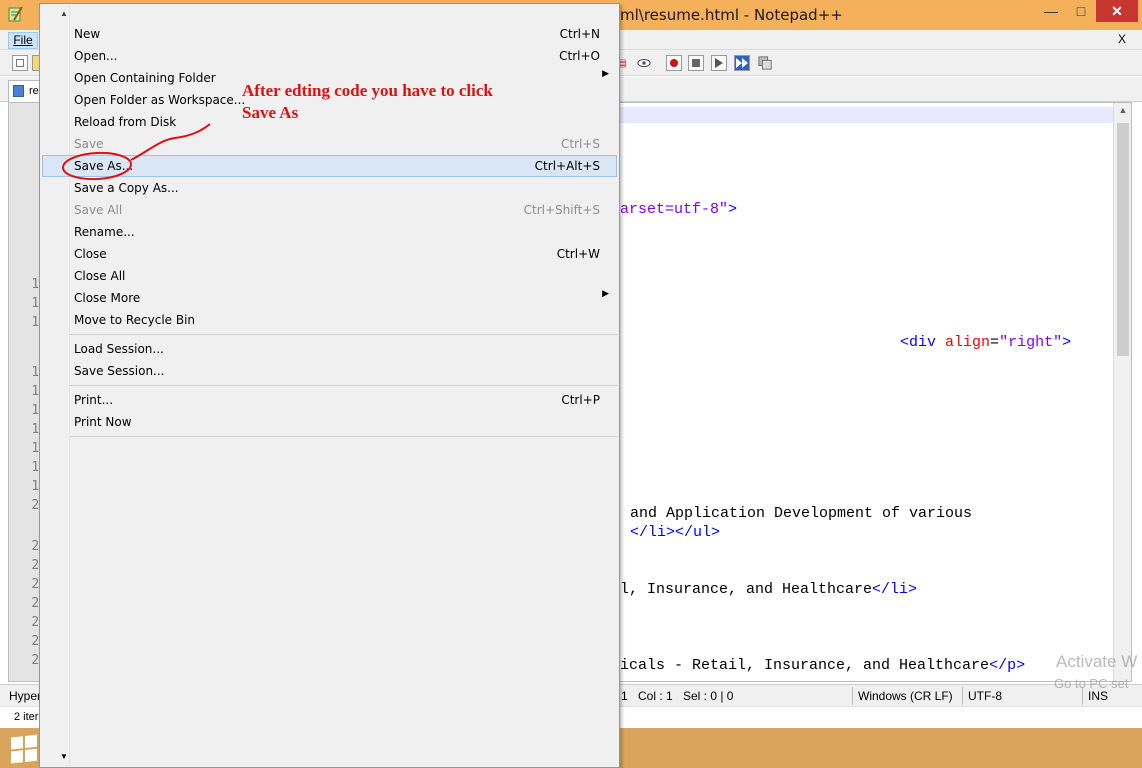  I want to click on status-selection: Sel : 0 | 0, so click(708, 696).